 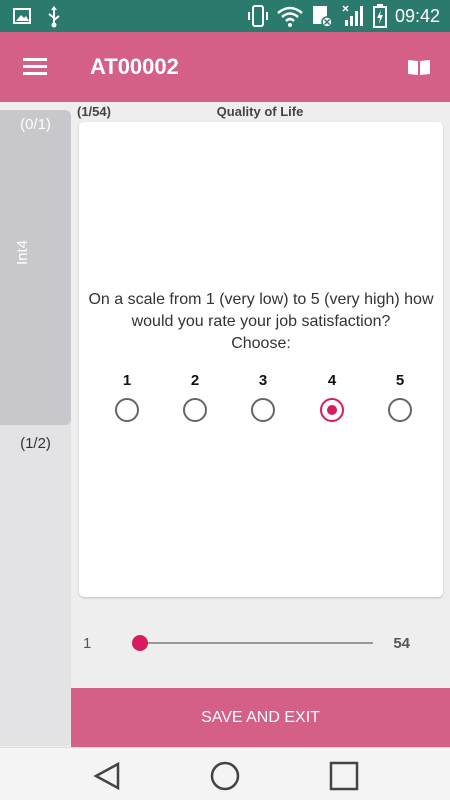 What do you see at coordinates (332, 396) in the screenshot?
I see `option-4: 4` at bounding box center [332, 396].